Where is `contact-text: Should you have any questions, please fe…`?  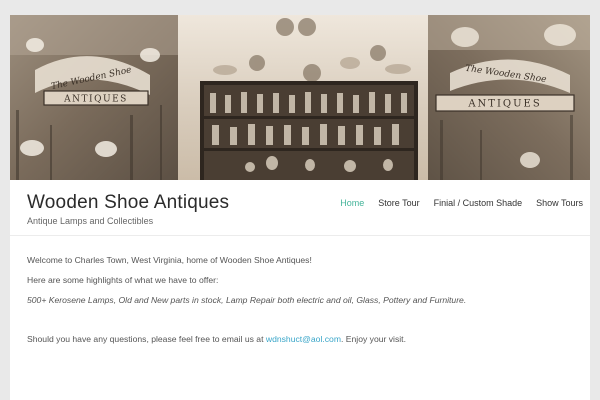
contact-text: Should you have any questions, please fe… is located at coordinates (216, 339).